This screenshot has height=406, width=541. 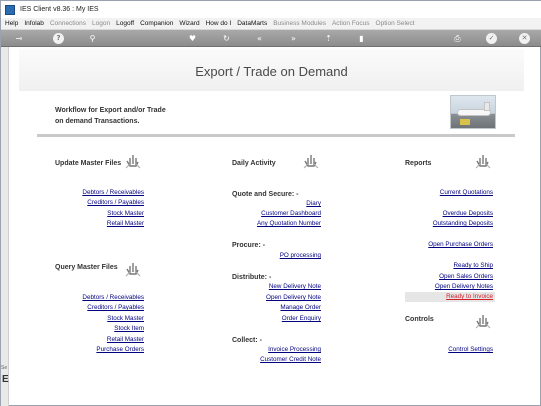 I want to click on outstanding-deposits-link: Outstanding Deposits, so click(x=463, y=223).